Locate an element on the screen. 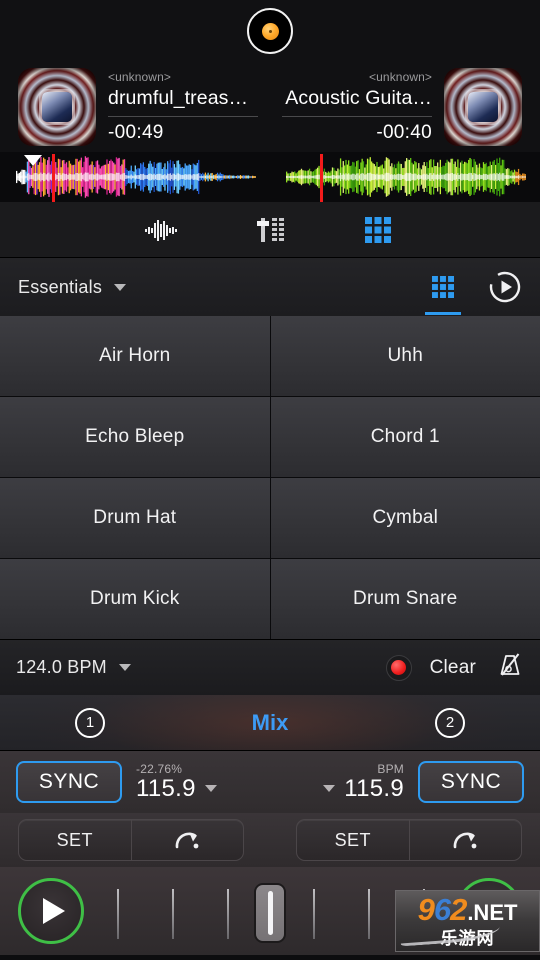 Image resolution: width=540 pixels, height=960 pixels. mode-toolbar is located at coordinates (270, 230).